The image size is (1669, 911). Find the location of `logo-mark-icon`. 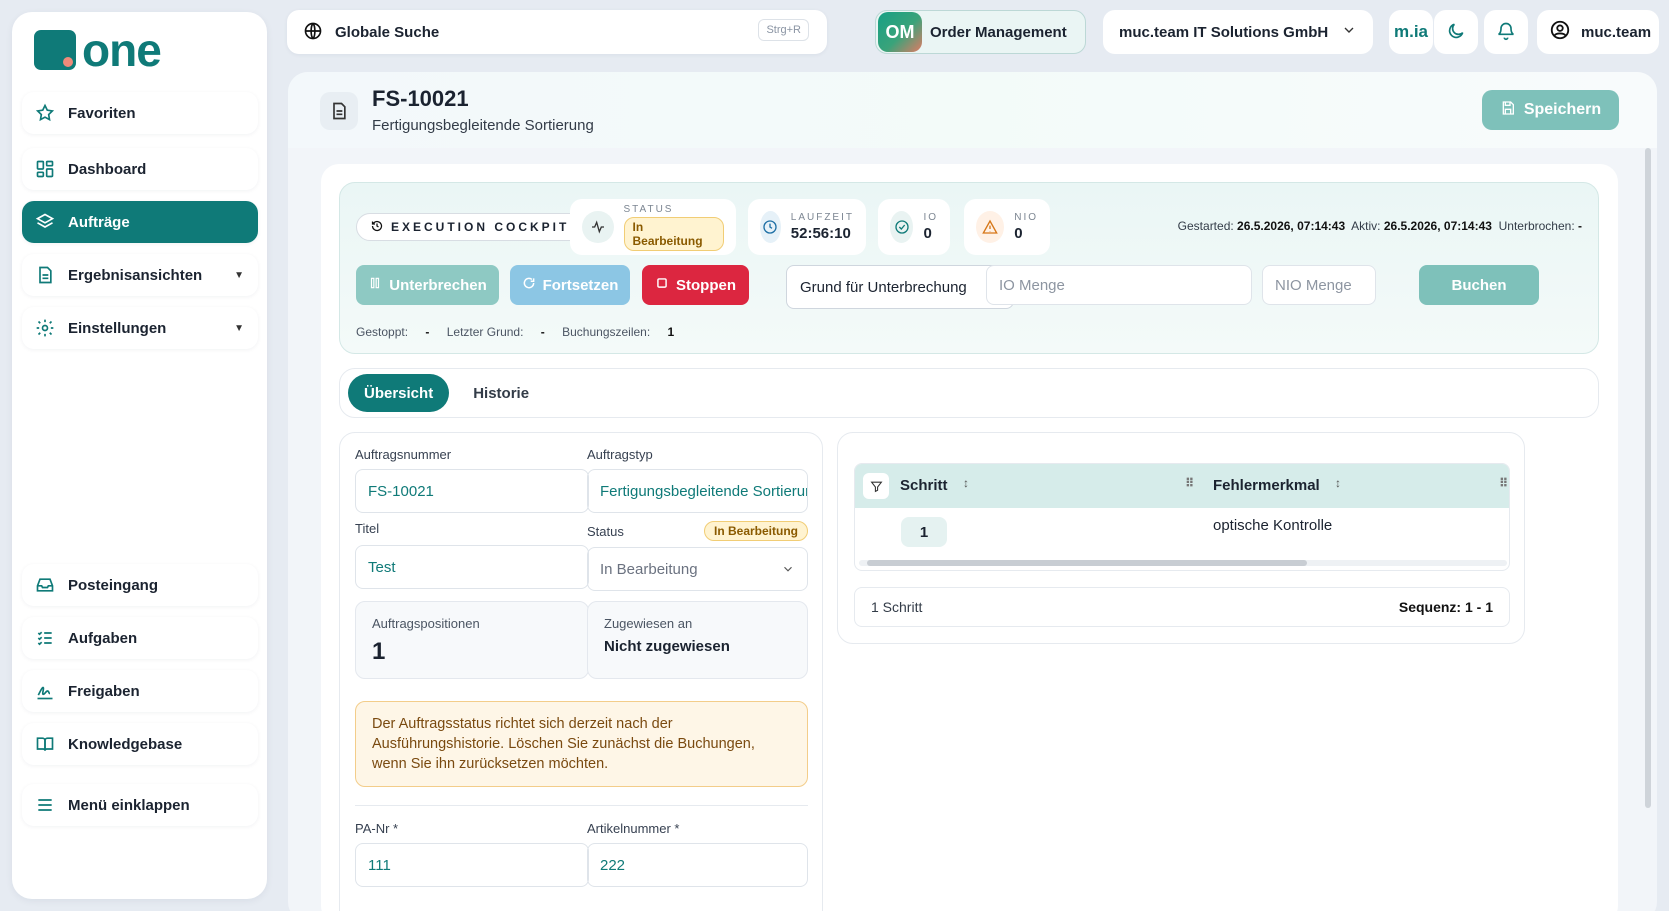

logo-mark-icon is located at coordinates (55, 50).